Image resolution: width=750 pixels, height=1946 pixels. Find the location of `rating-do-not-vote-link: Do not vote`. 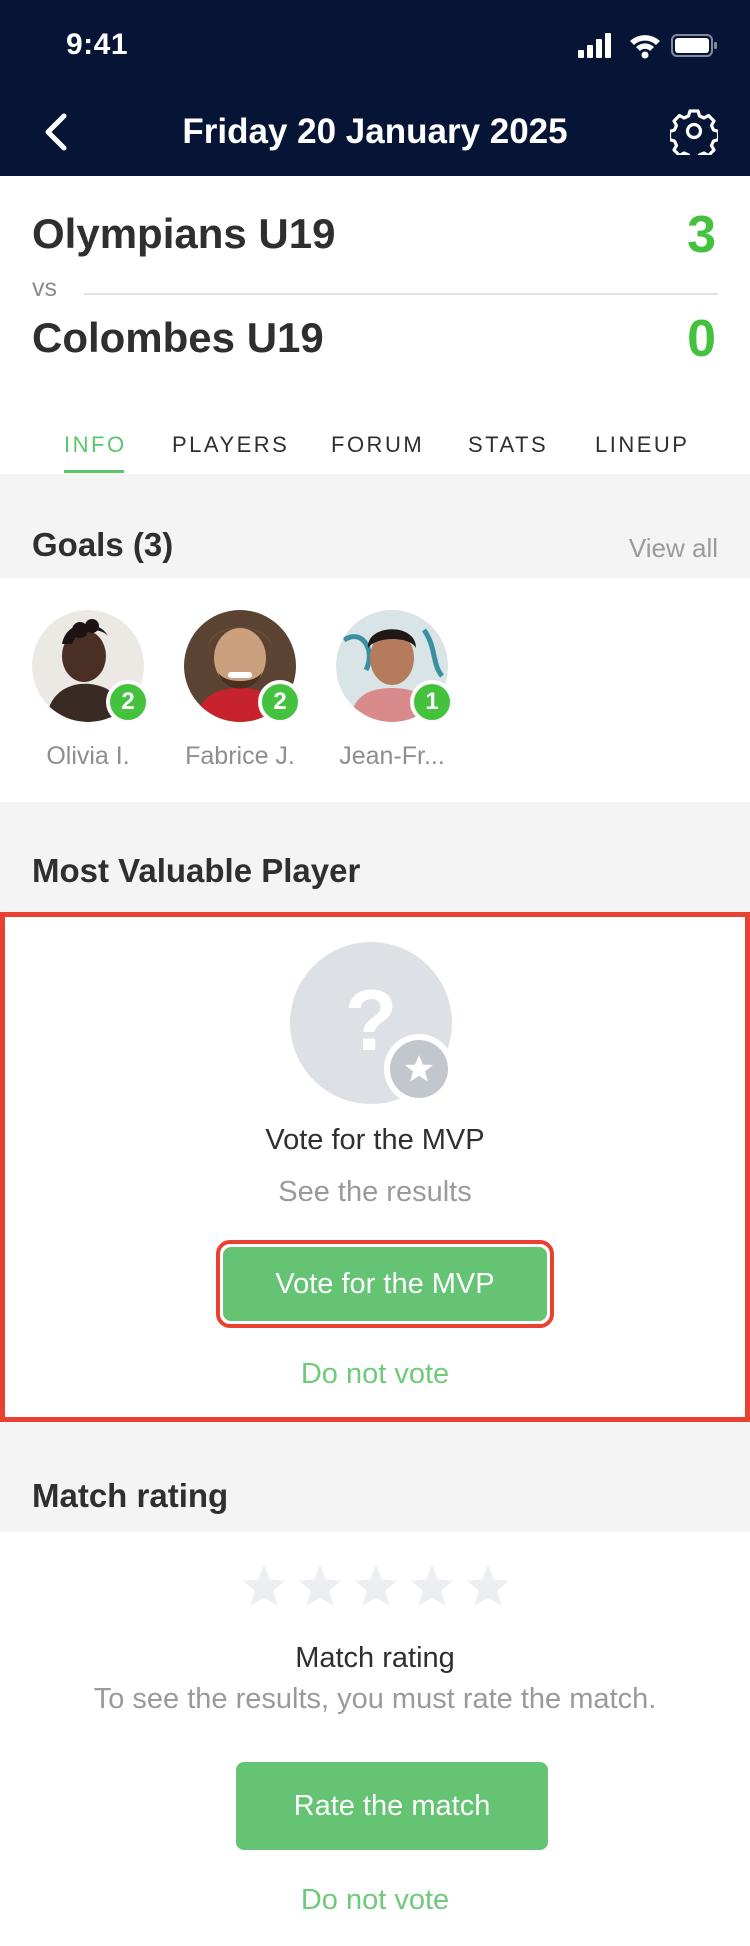

rating-do-not-vote-link: Do not vote is located at coordinates (375, 1900).